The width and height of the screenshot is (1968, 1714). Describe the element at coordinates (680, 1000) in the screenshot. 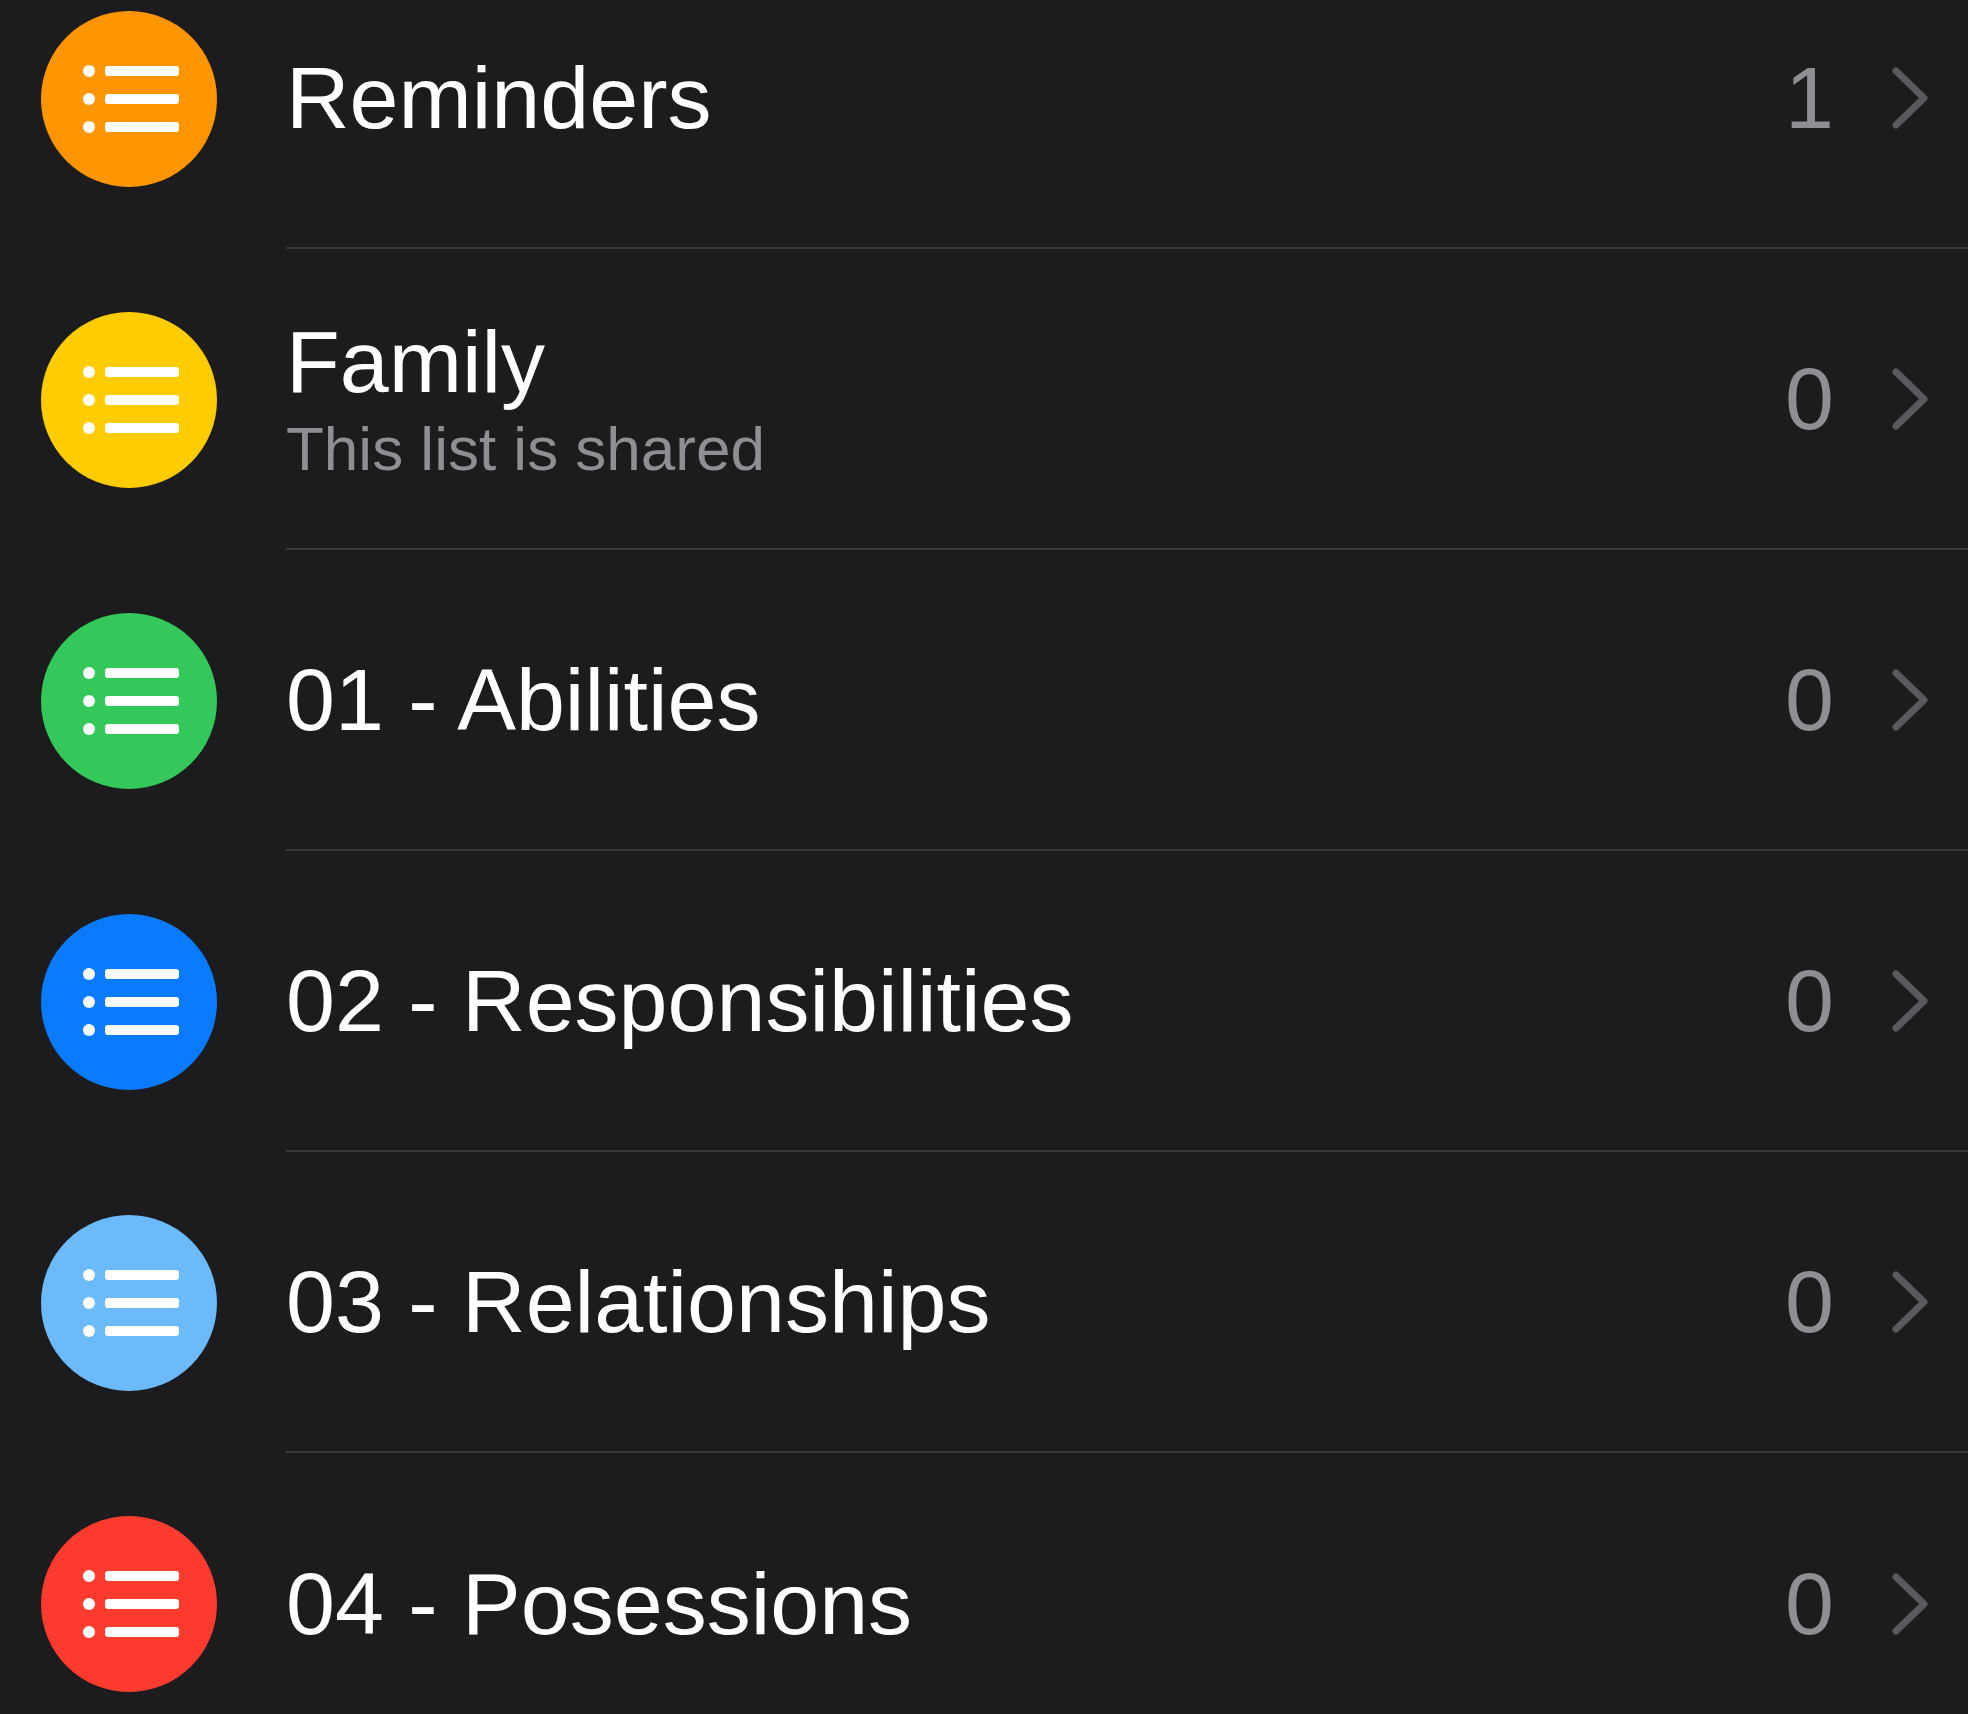

I see `list-name: 02 - Responsibilities` at that location.